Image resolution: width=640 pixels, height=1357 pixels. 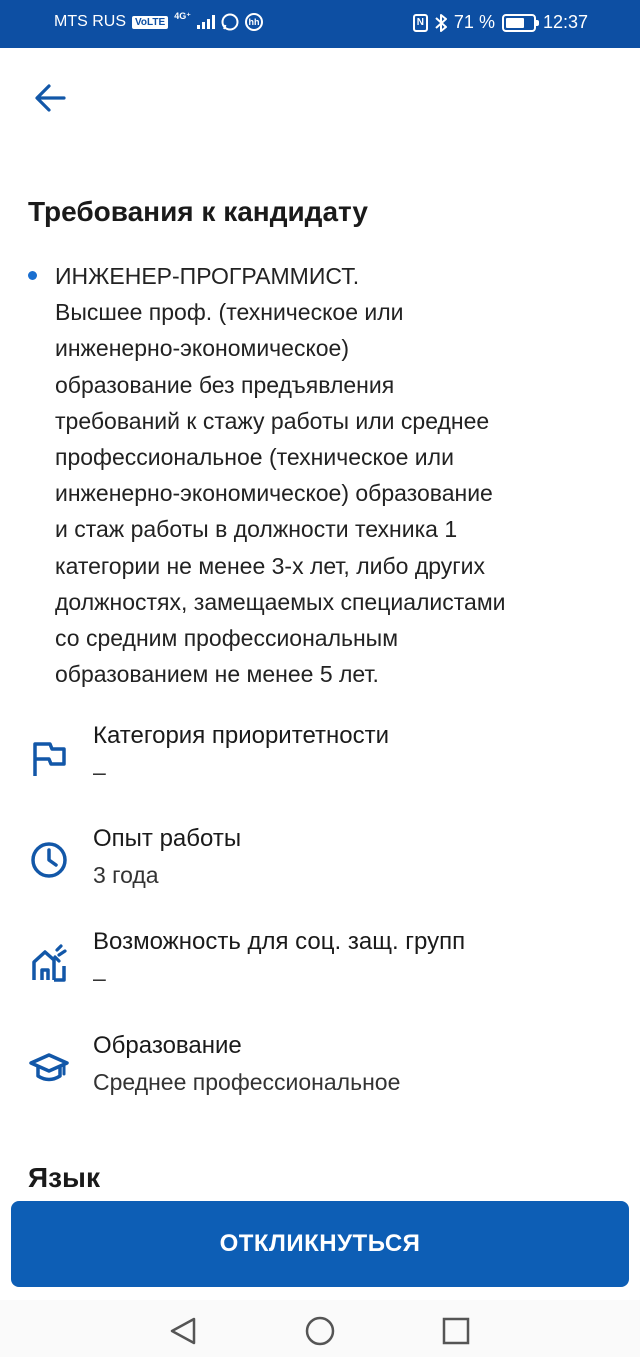 What do you see at coordinates (474, 22) in the screenshot?
I see `battery-percent: 71 %` at bounding box center [474, 22].